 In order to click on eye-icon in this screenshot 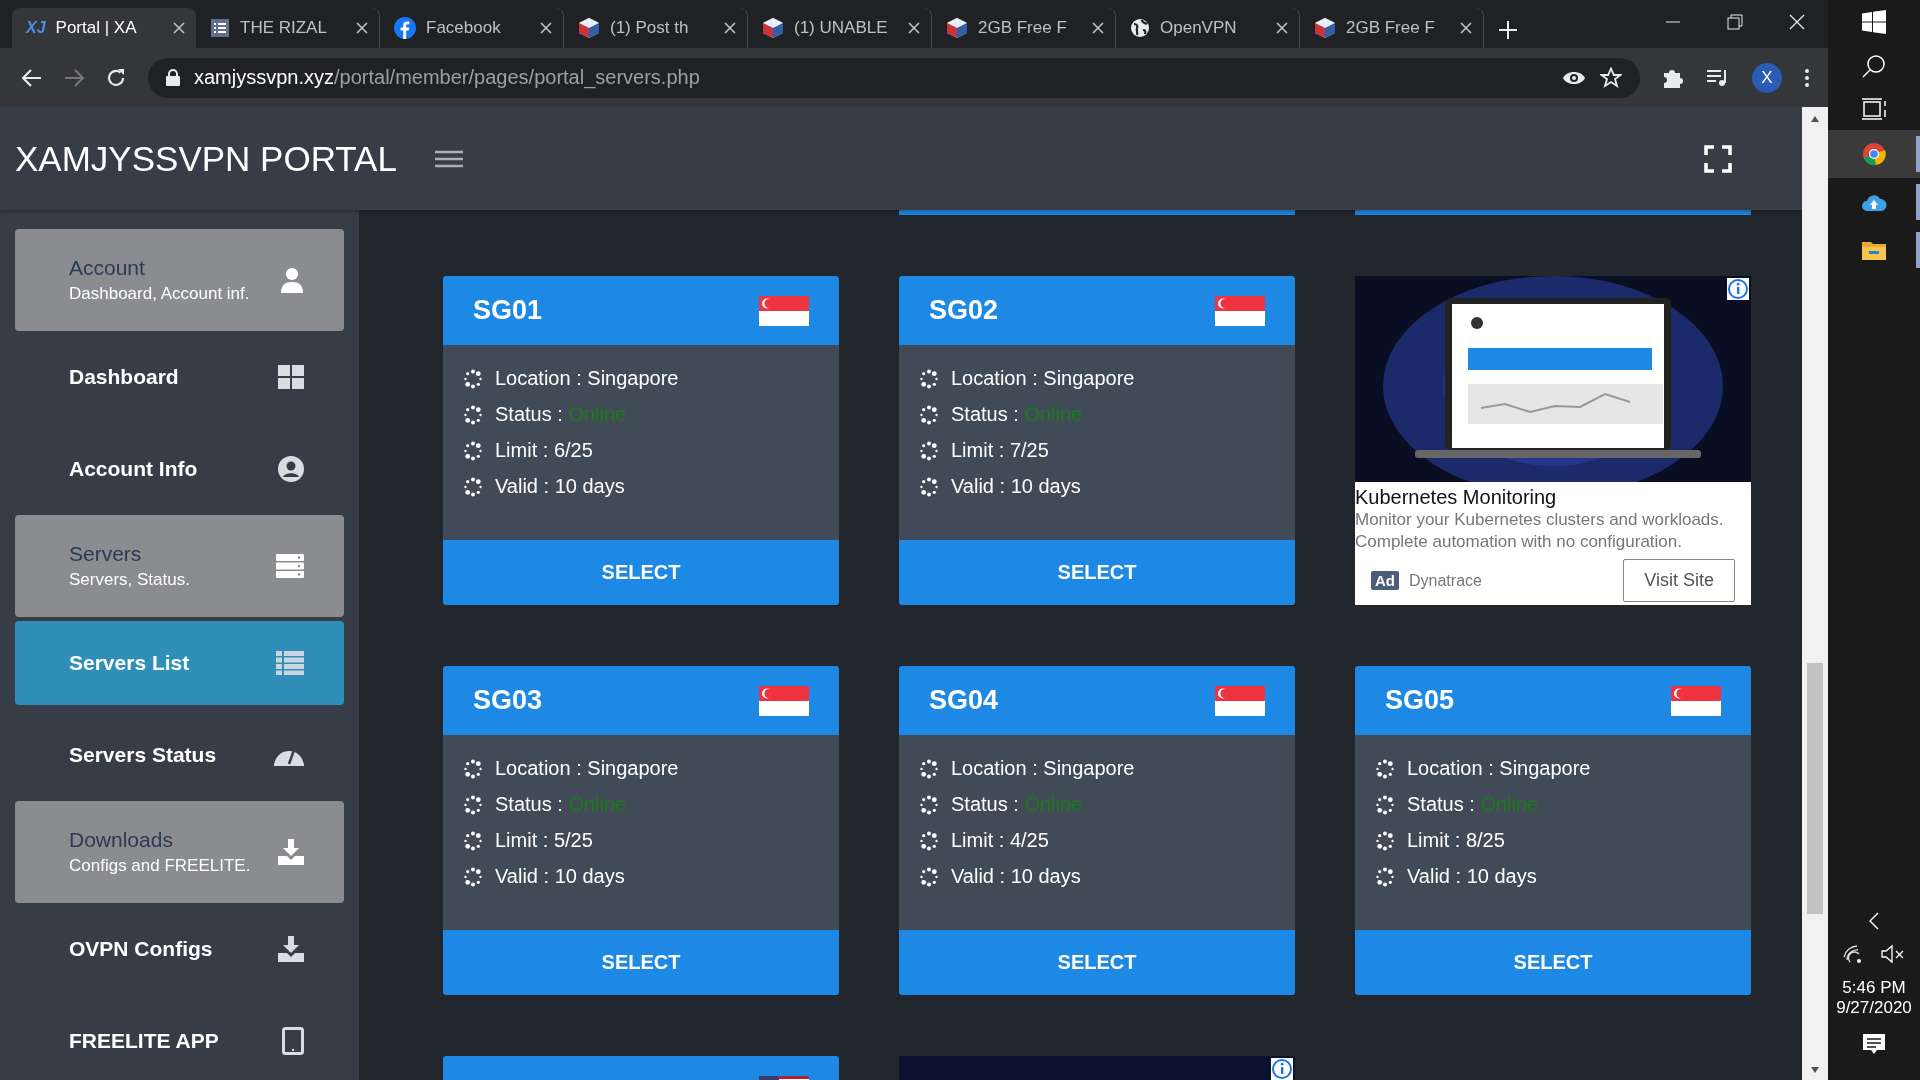, I will do `click(1574, 77)`.